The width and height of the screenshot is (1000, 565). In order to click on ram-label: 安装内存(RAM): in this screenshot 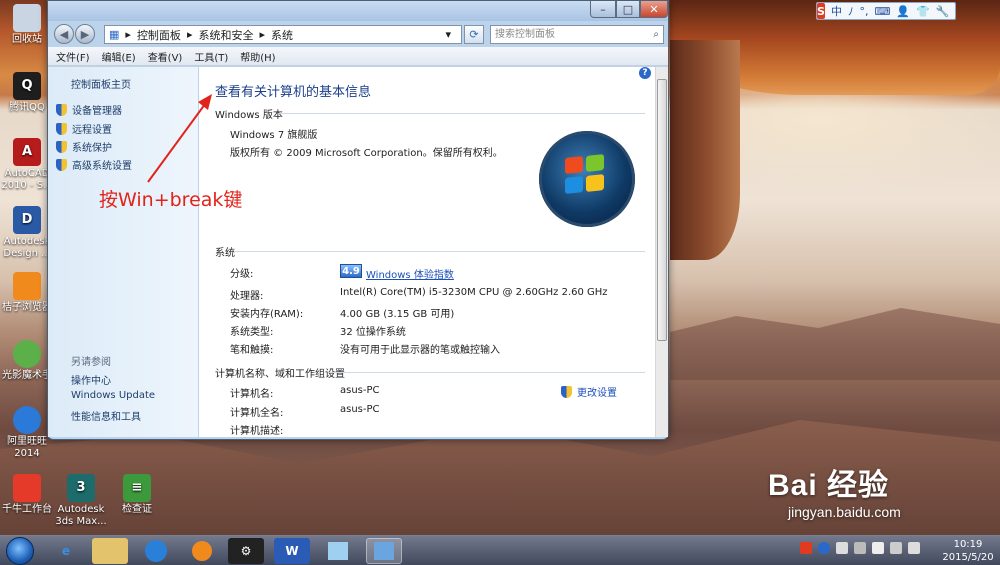, I will do `click(267, 314)`.